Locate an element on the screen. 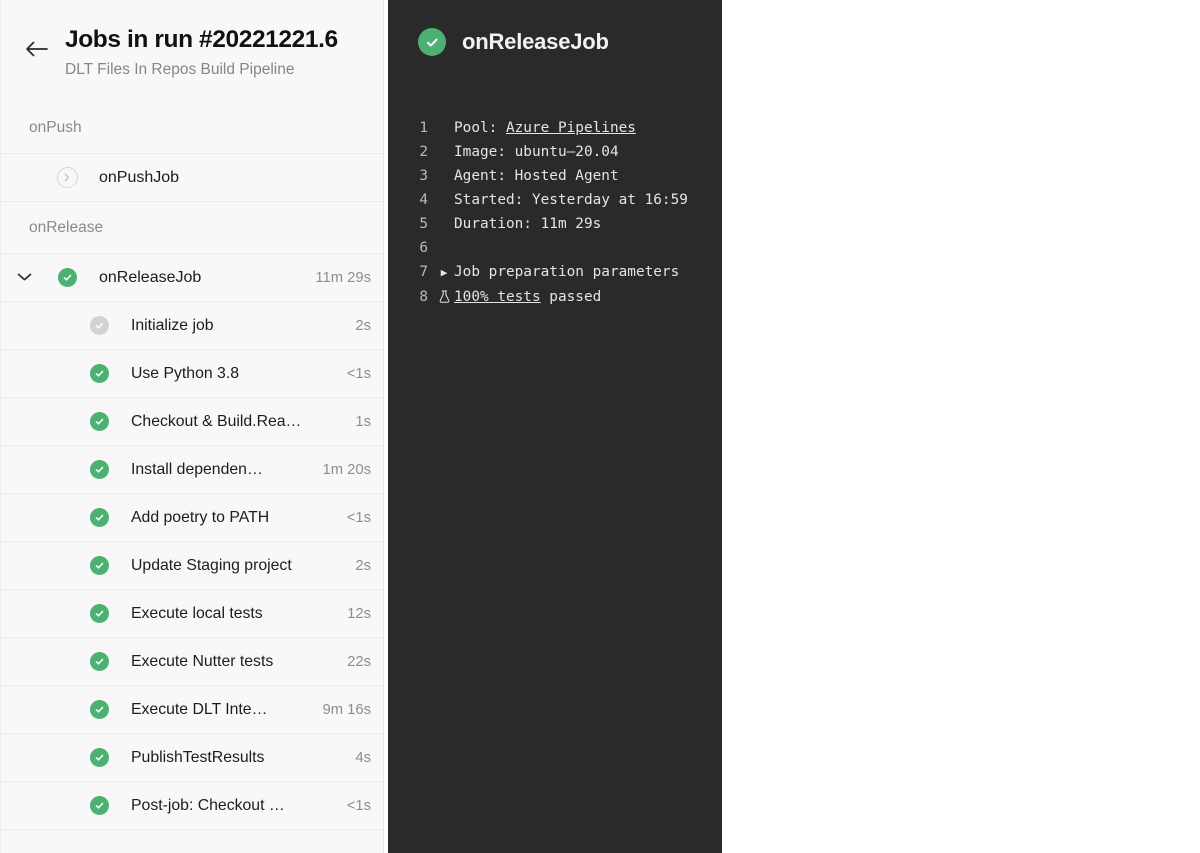 Image resolution: width=1200 pixels, height=853 pixels. flask-marker is located at coordinates (444, 298).